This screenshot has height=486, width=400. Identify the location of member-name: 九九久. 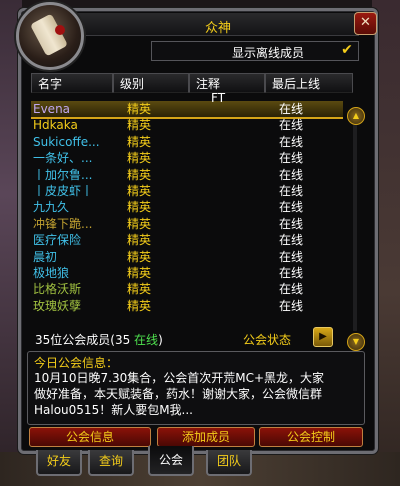
(51, 207).